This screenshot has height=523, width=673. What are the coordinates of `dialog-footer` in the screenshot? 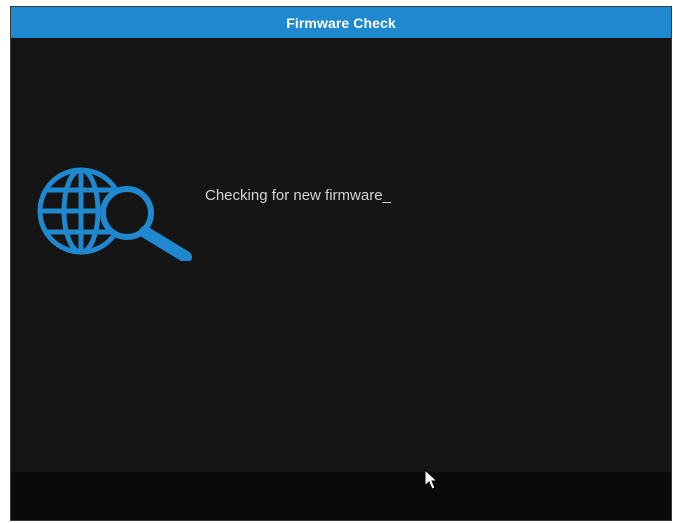 It's located at (341, 496).